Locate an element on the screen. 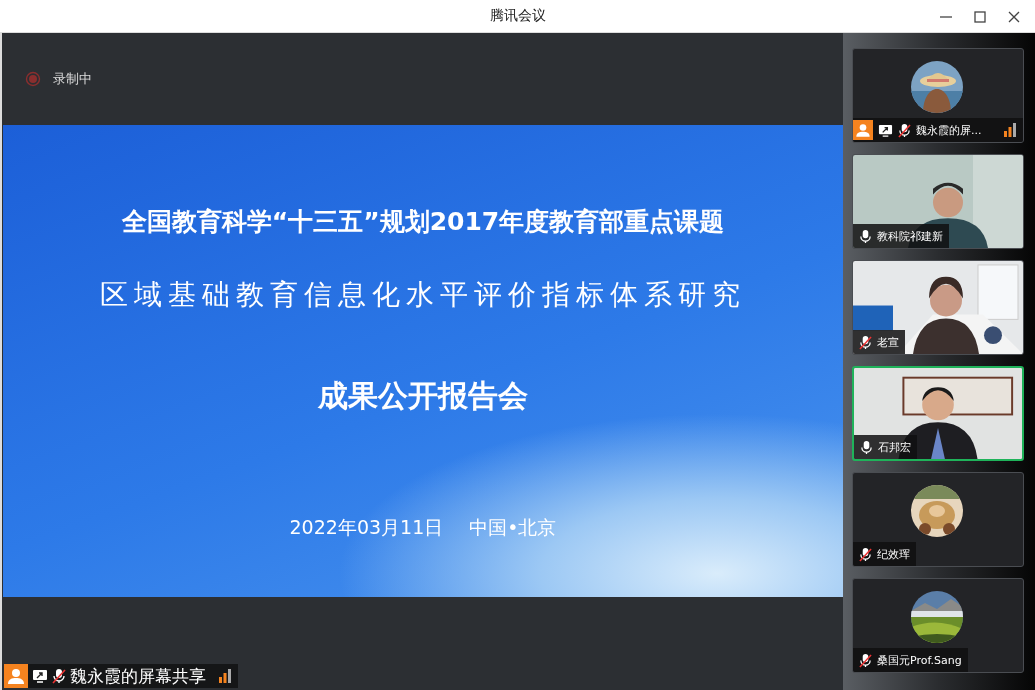 The height and width of the screenshot is (690, 1035). slide-subtitle: 区域基础教育信息化水平评价指标体系研究 is located at coordinates (423, 295).